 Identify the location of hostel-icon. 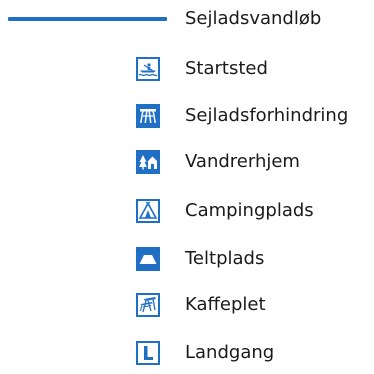
(148, 162).